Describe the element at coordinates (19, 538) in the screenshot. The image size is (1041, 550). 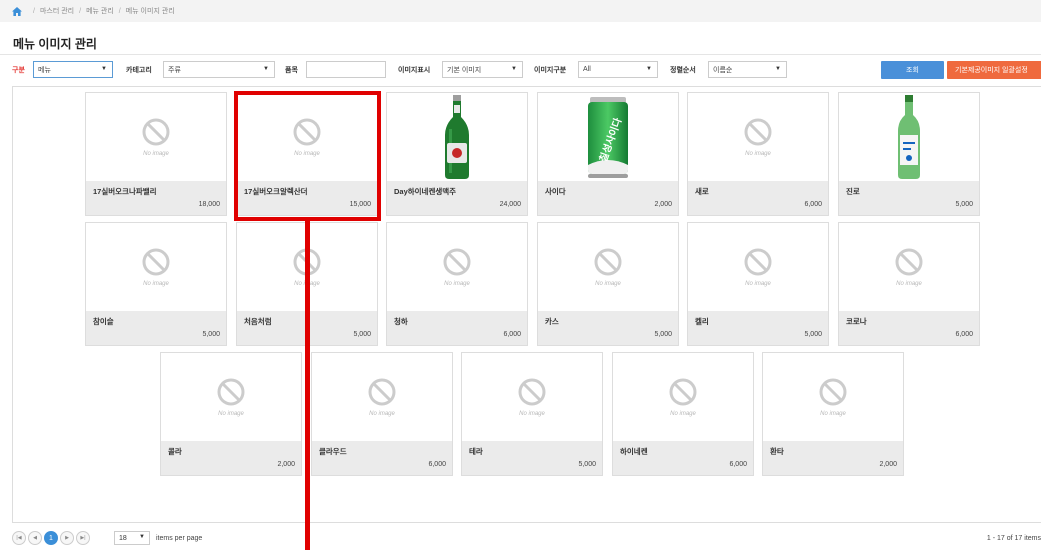
I see `first-page-button: |◀` at that location.